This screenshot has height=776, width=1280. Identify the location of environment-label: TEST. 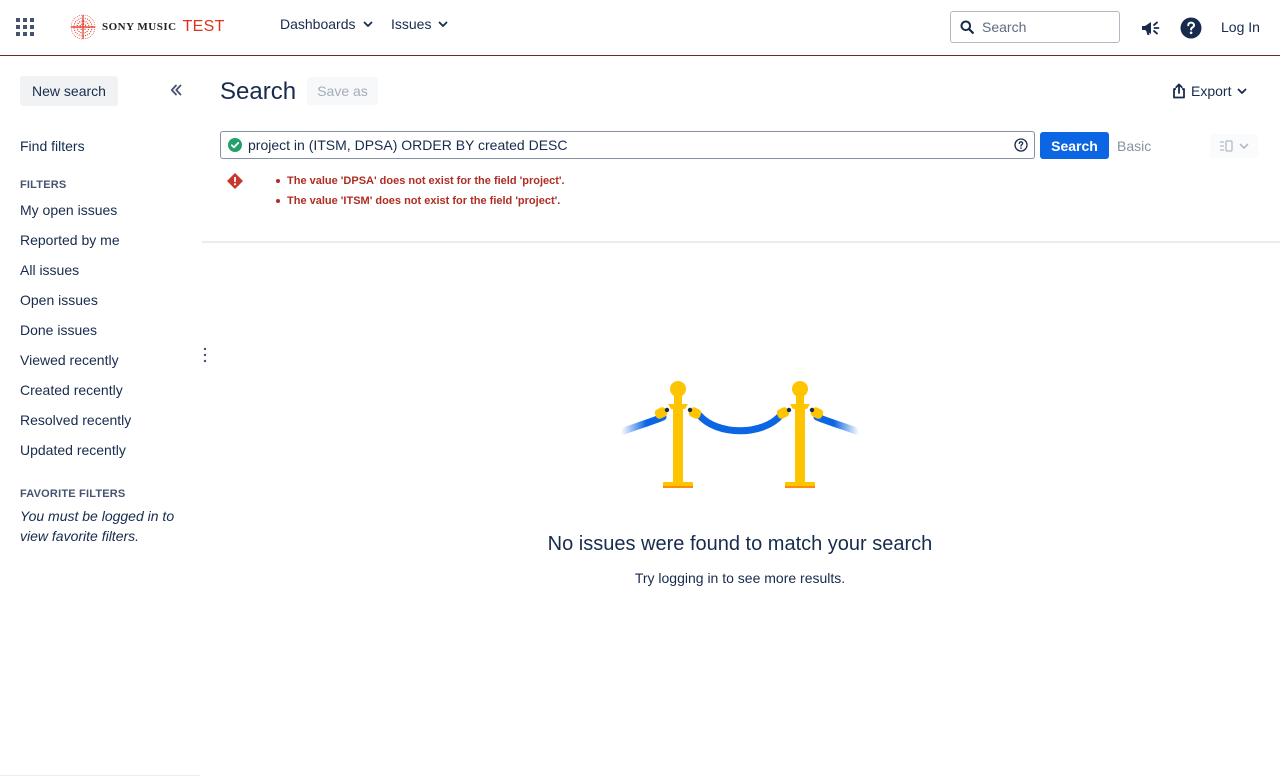
(203, 26).